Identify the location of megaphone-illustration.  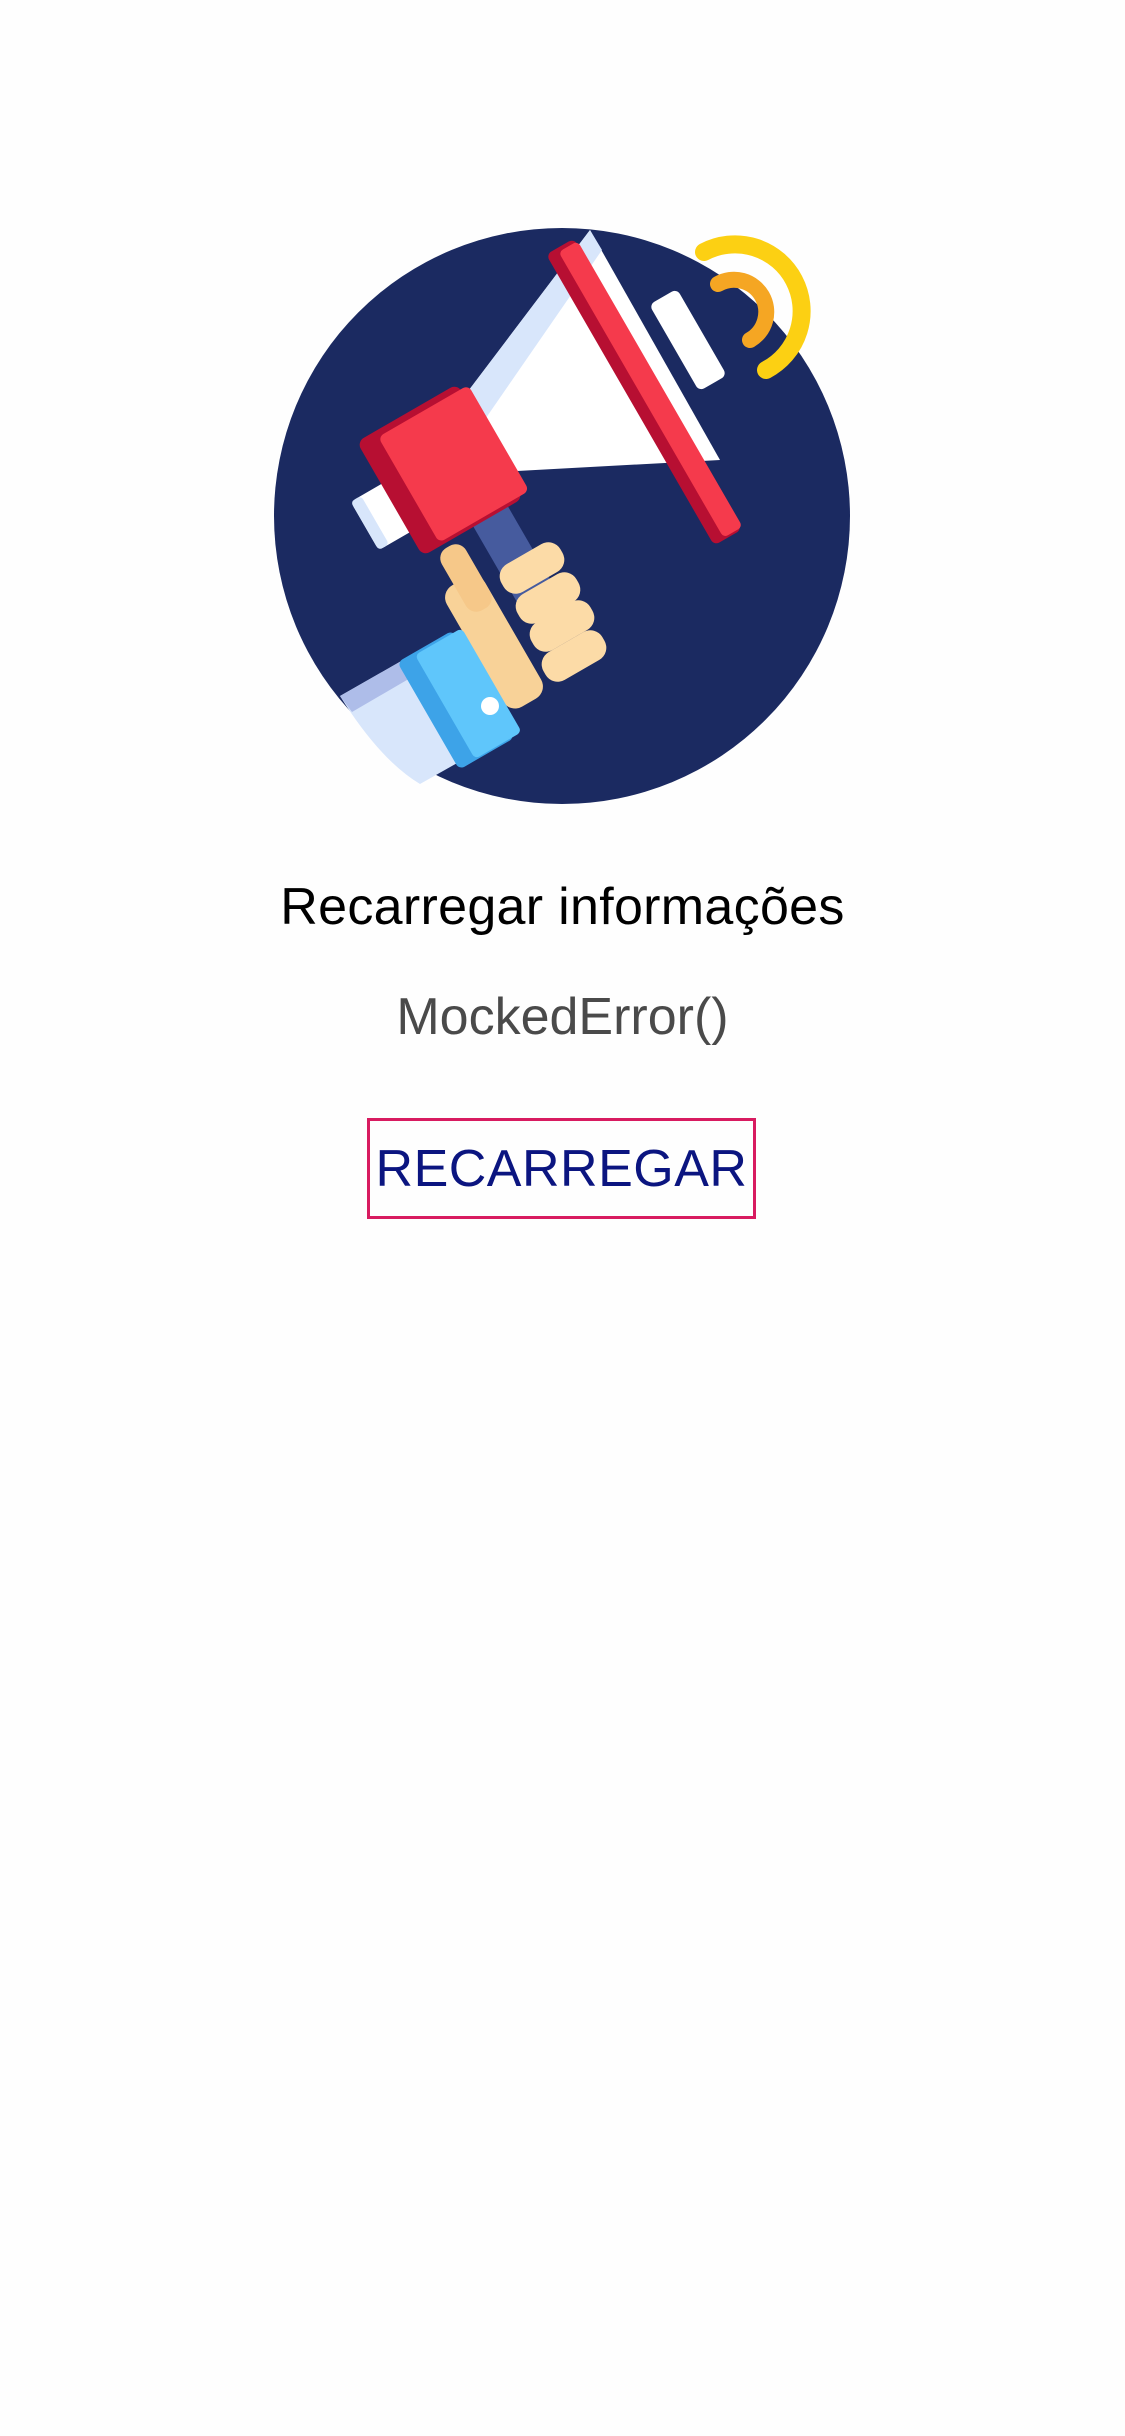
(570, 510).